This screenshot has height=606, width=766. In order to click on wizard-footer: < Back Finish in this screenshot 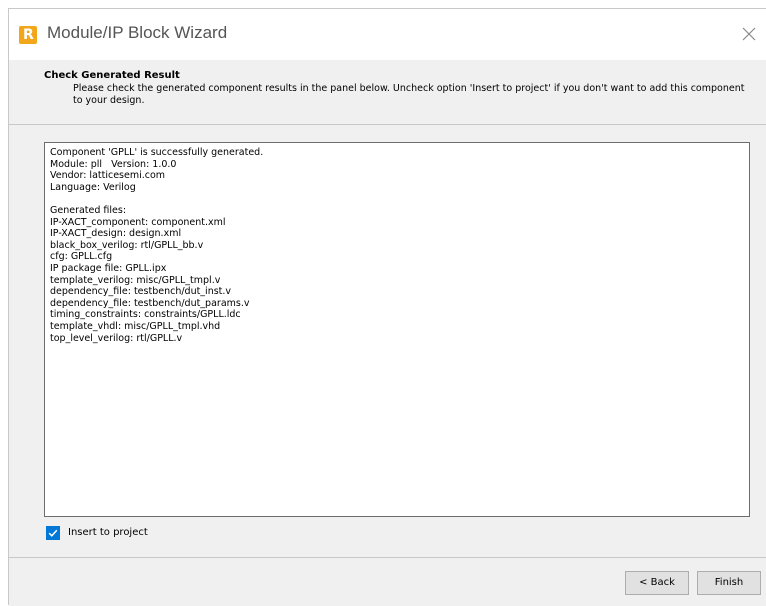, I will do `click(387, 581)`.